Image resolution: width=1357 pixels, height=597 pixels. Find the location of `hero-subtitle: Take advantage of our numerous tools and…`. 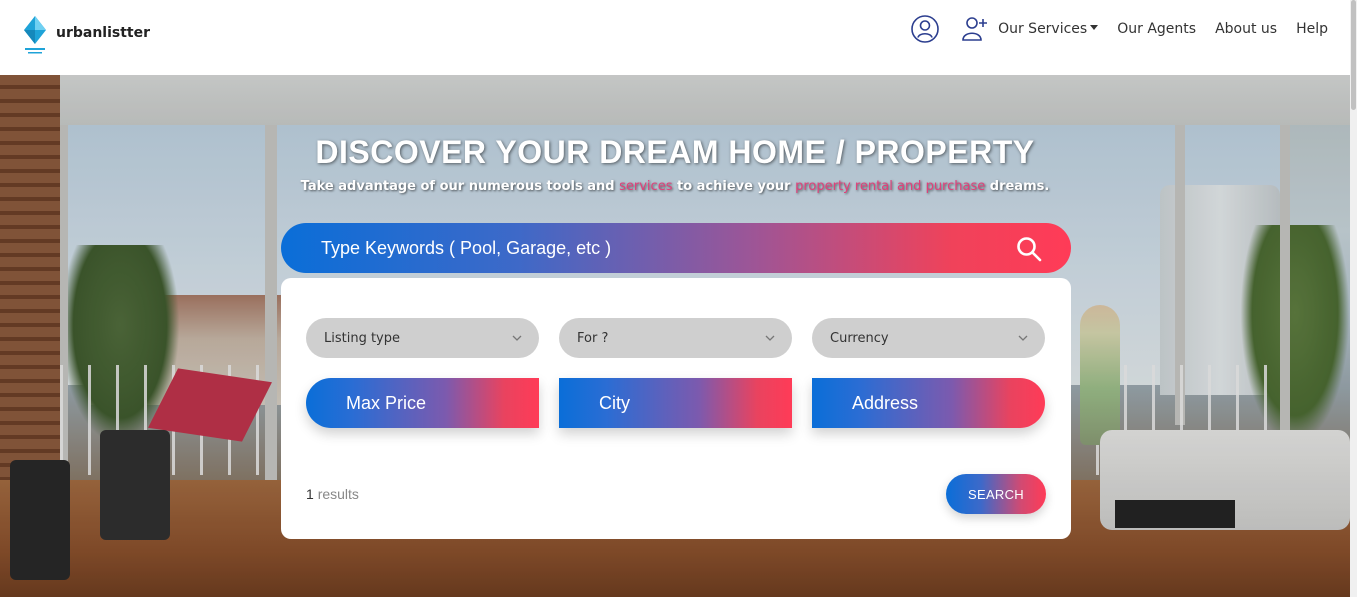

hero-subtitle: Take advantage of our numerous tools and… is located at coordinates (675, 186).